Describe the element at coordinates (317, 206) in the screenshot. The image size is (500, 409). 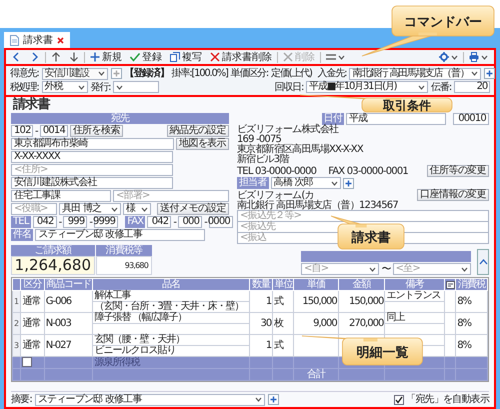
I see `bank-account: 南北銀行 高田馬場支店（普）1234567` at that location.